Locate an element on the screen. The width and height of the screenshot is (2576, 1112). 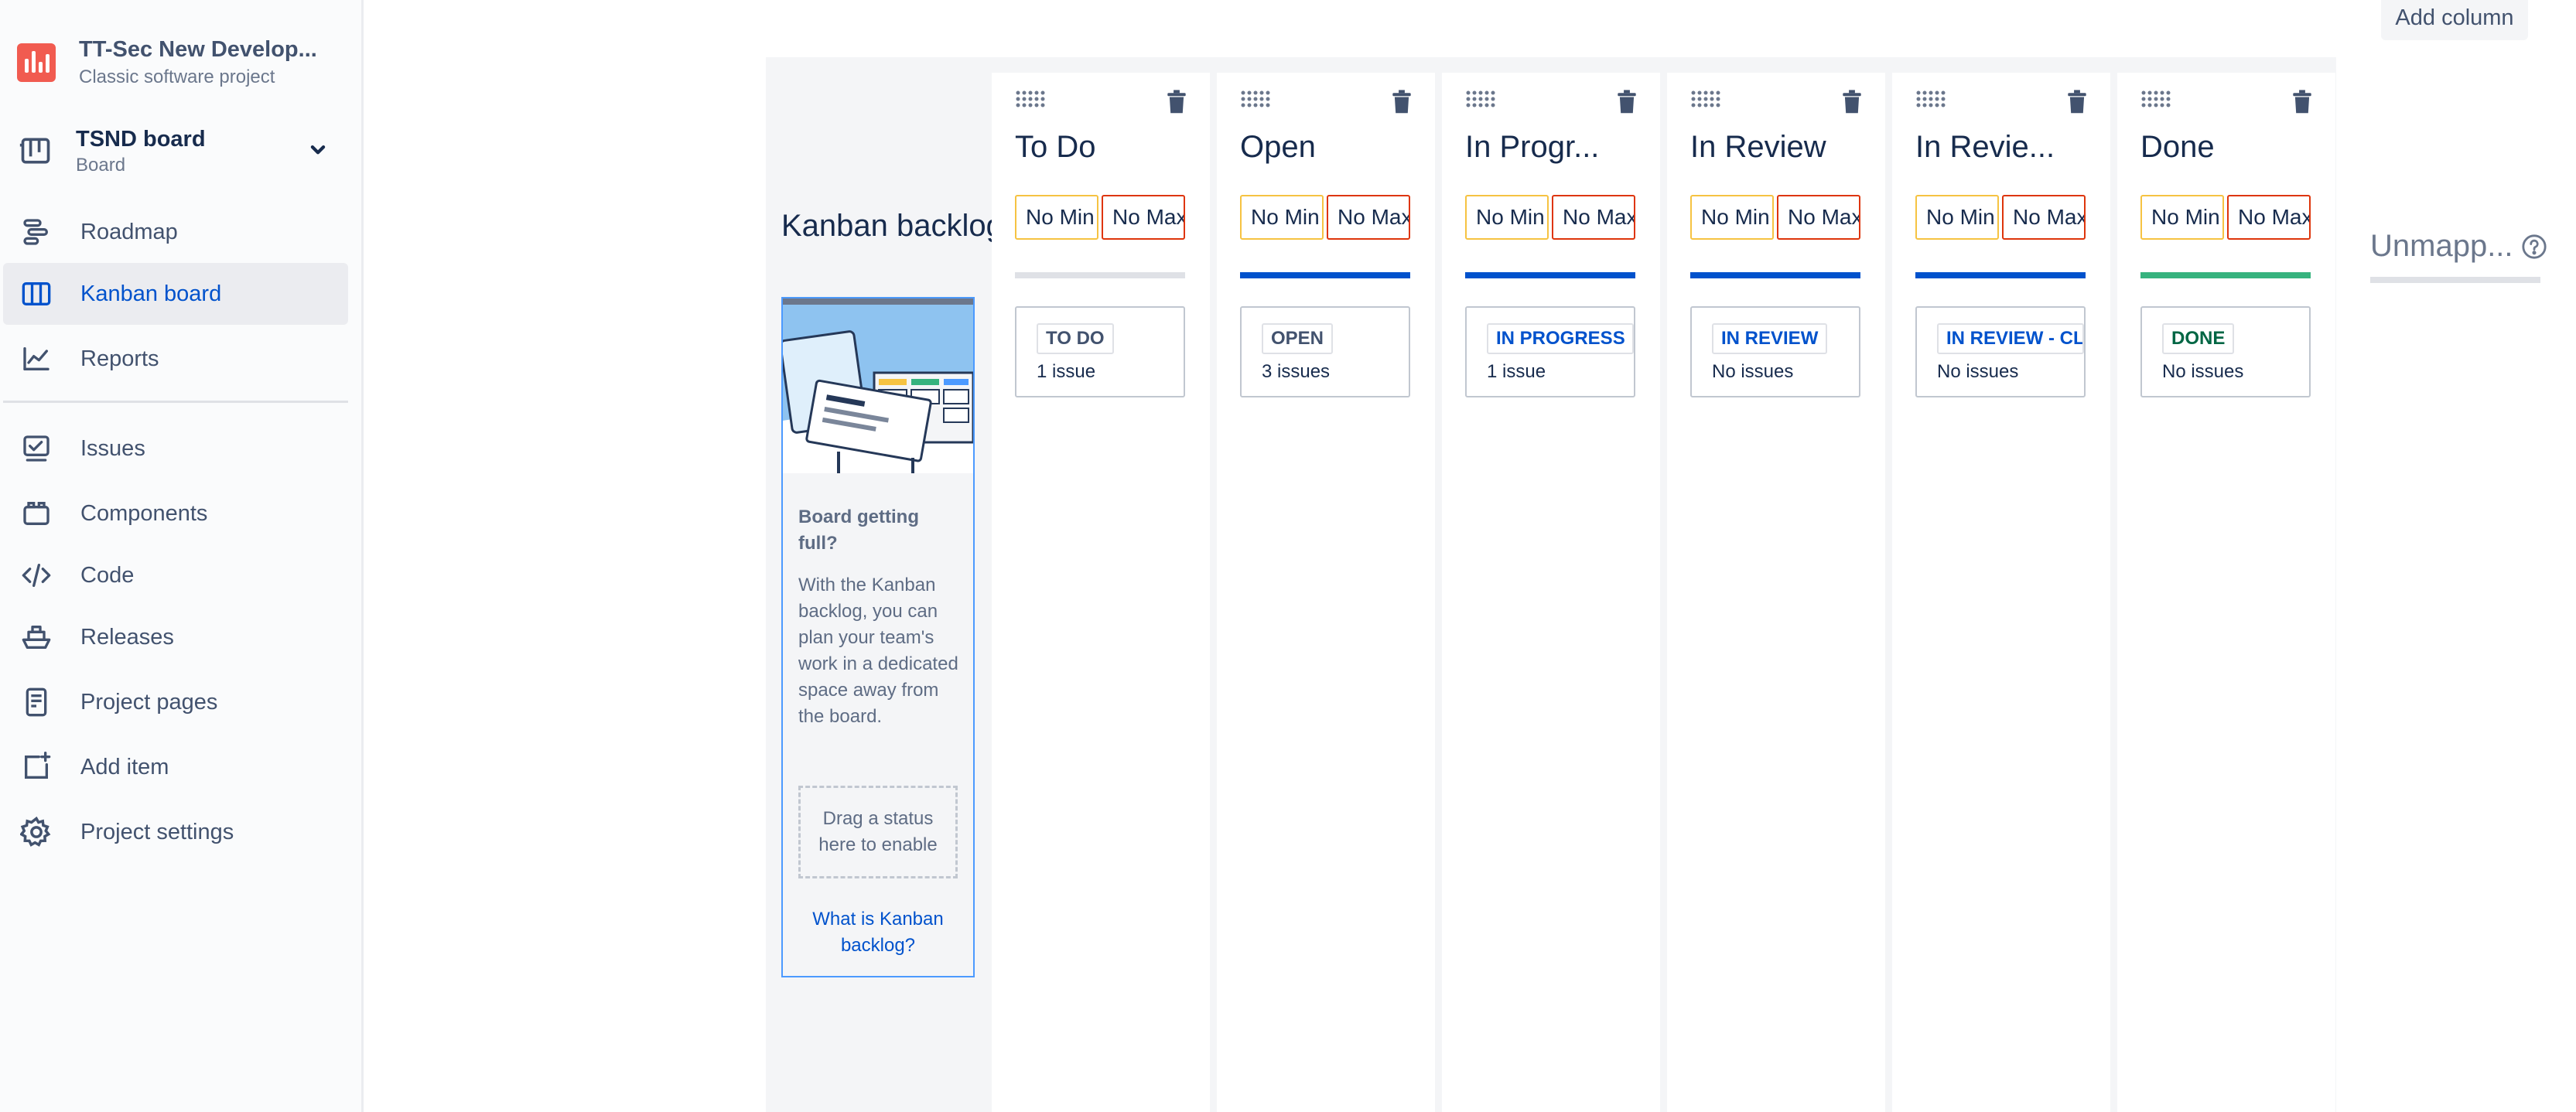
sidebar-item-project-settings: Project settings is located at coordinates (175, 832).